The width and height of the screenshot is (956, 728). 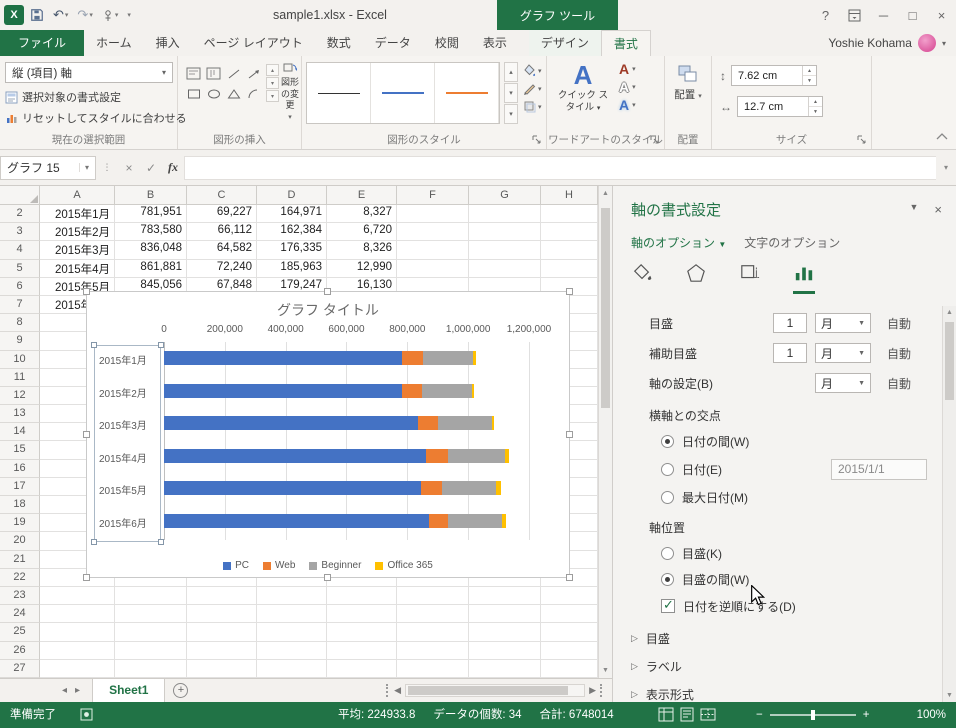 What do you see at coordinates (107, 167) in the screenshot?
I see `drag-handle-icon: ⋮` at bounding box center [107, 167].